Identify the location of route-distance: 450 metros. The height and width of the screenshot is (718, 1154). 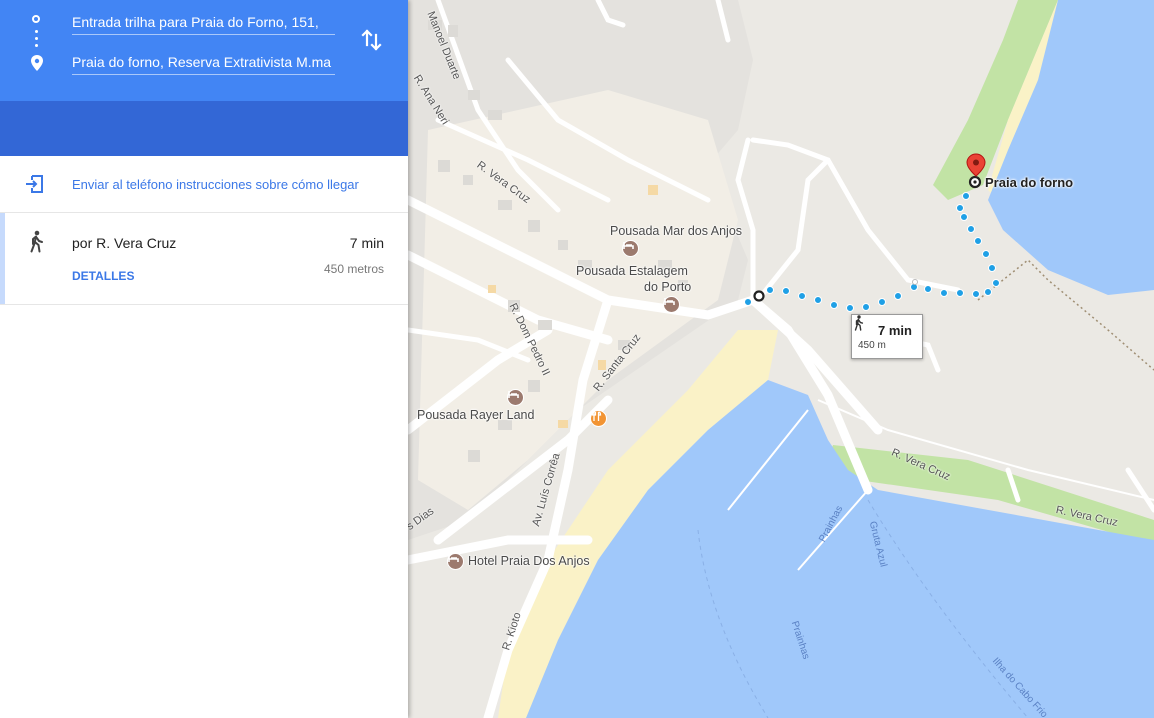
(353, 269).